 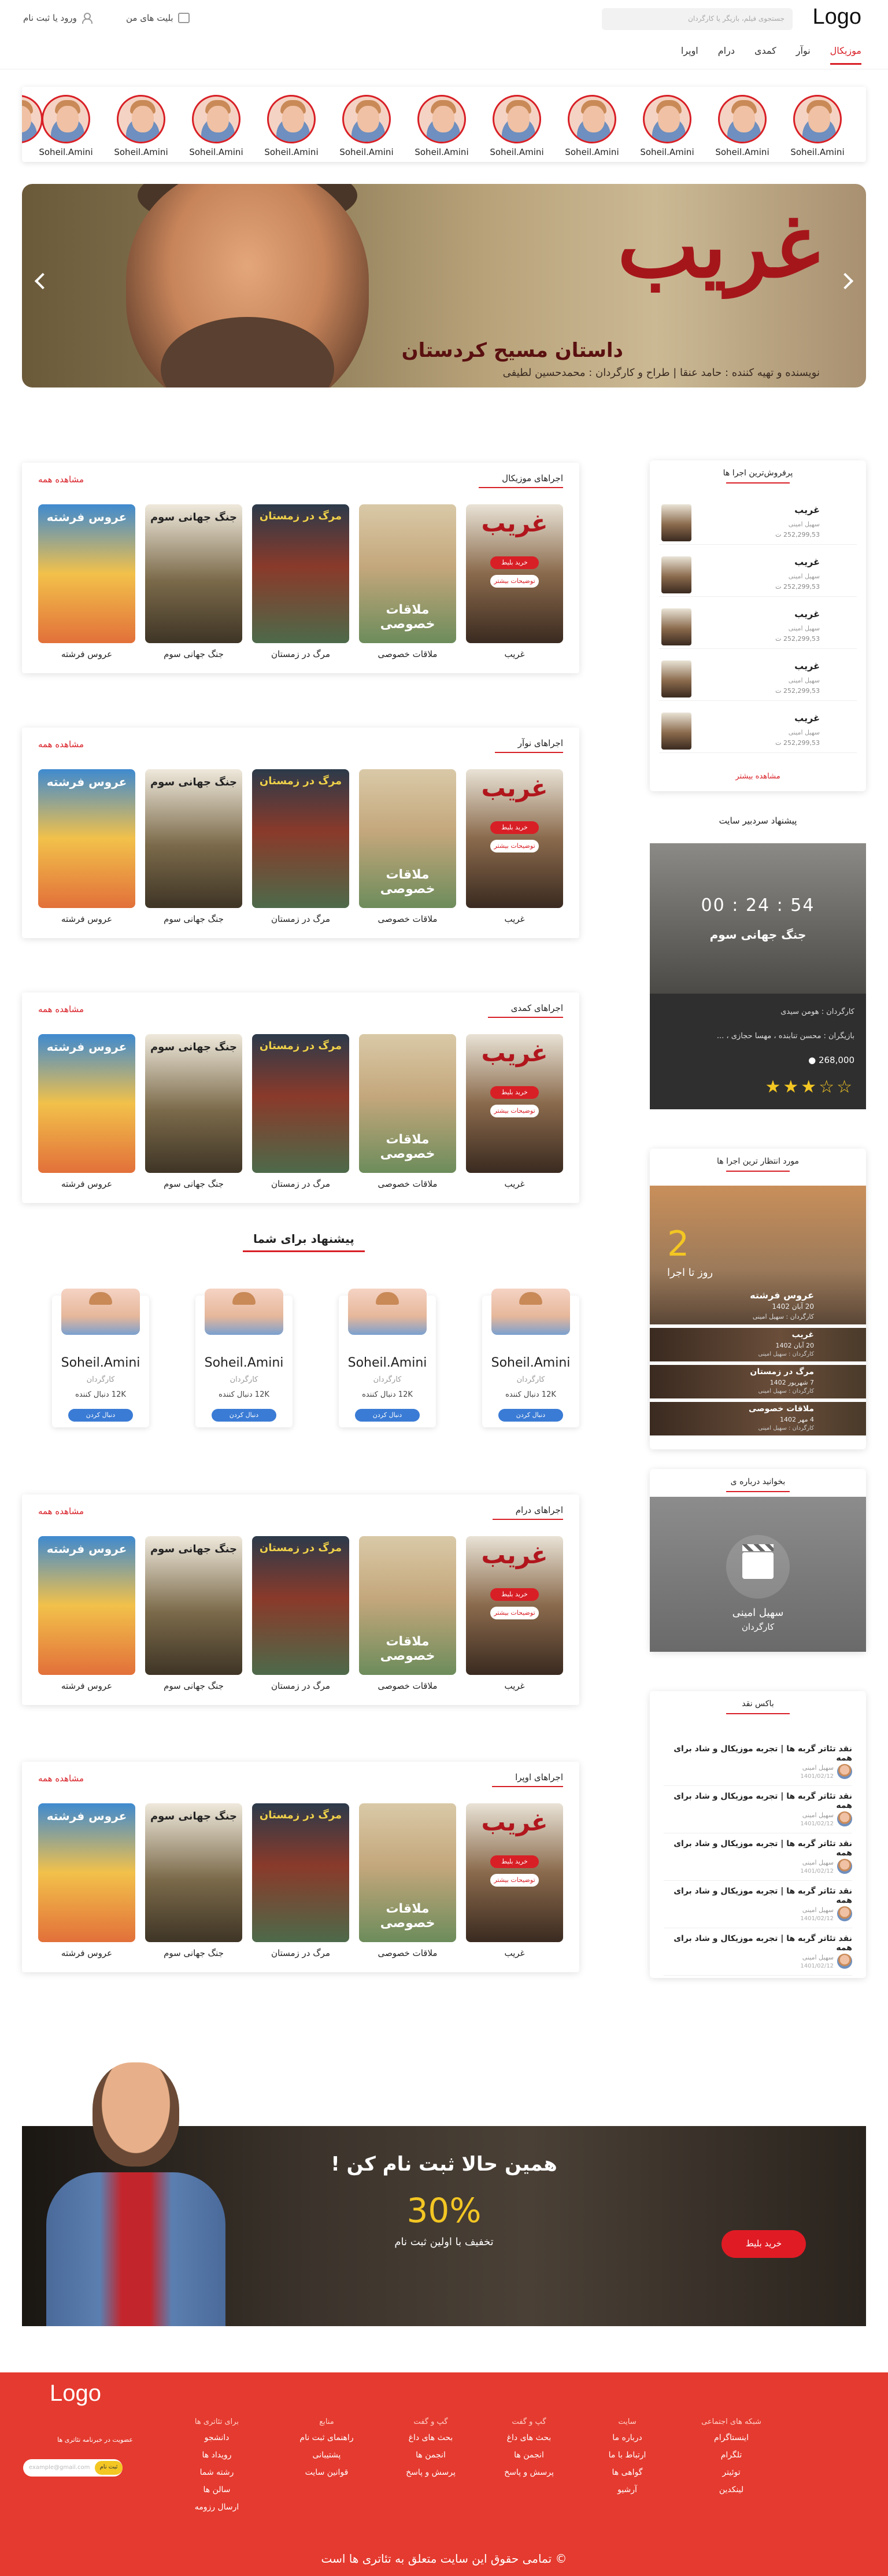 What do you see at coordinates (627, 2437) in the screenshot?
I see `footer-link: درباره ما` at bounding box center [627, 2437].